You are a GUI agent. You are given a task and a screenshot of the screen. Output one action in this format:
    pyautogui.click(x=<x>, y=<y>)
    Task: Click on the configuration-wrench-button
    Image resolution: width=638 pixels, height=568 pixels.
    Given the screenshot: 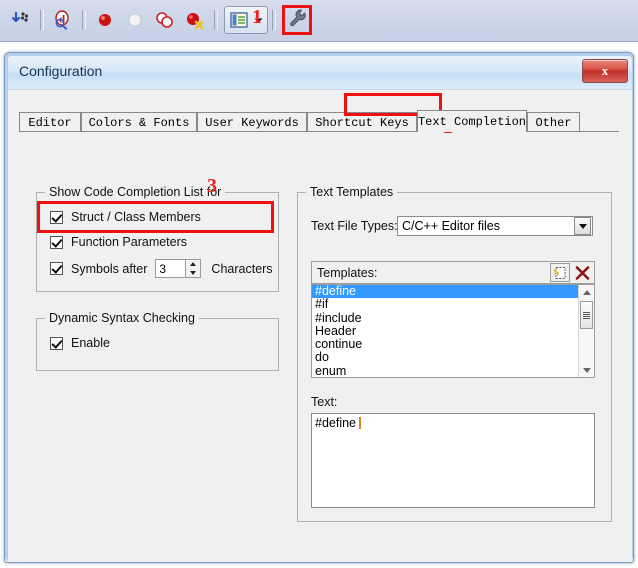 What is the action you would take?
    pyautogui.click(x=297, y=20)
    